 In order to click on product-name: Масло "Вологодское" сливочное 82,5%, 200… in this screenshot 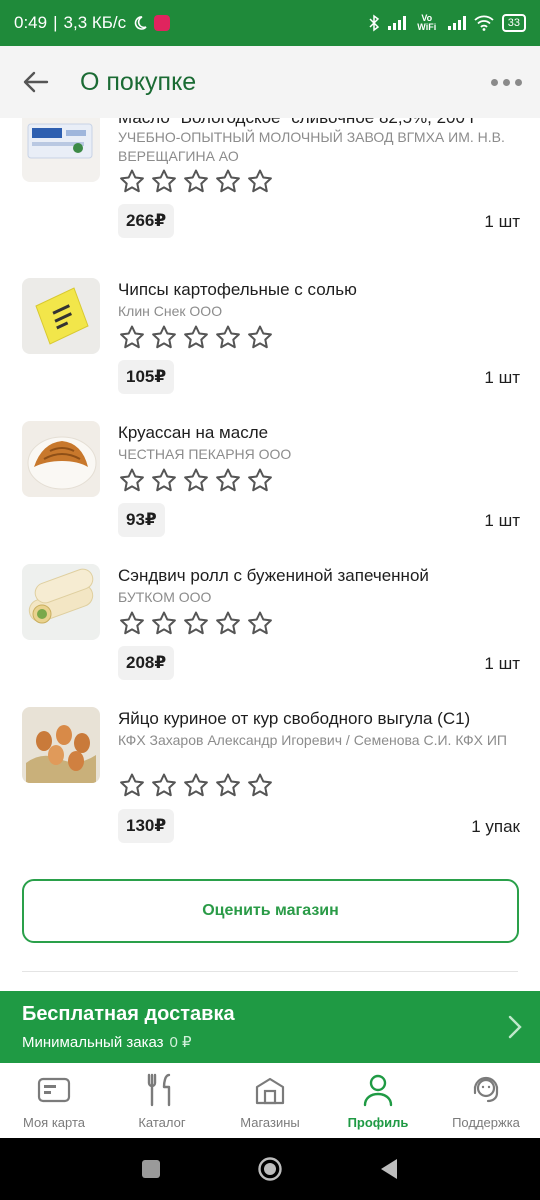, I will do `click(320, 123)`.